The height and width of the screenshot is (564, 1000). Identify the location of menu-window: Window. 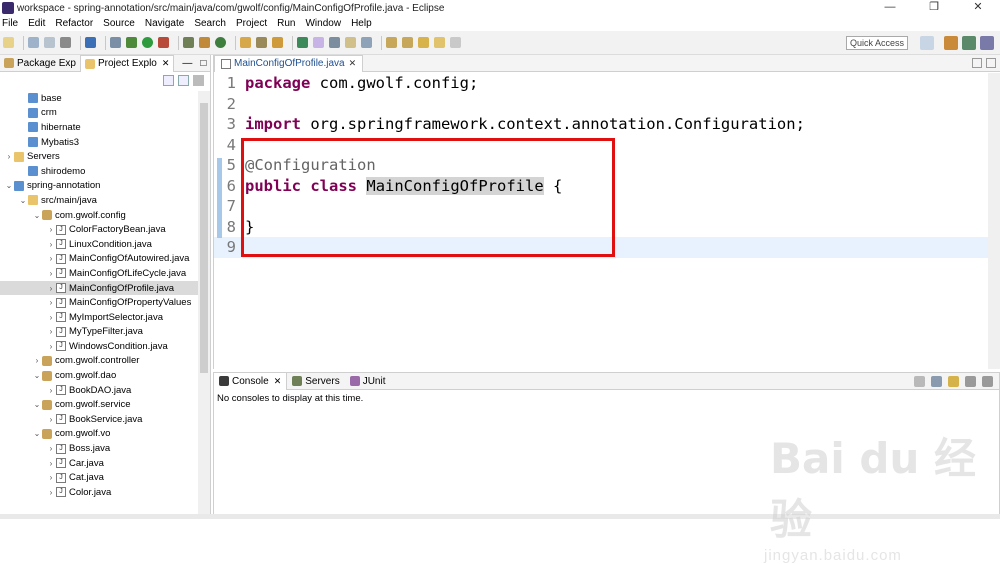
(323, 23).